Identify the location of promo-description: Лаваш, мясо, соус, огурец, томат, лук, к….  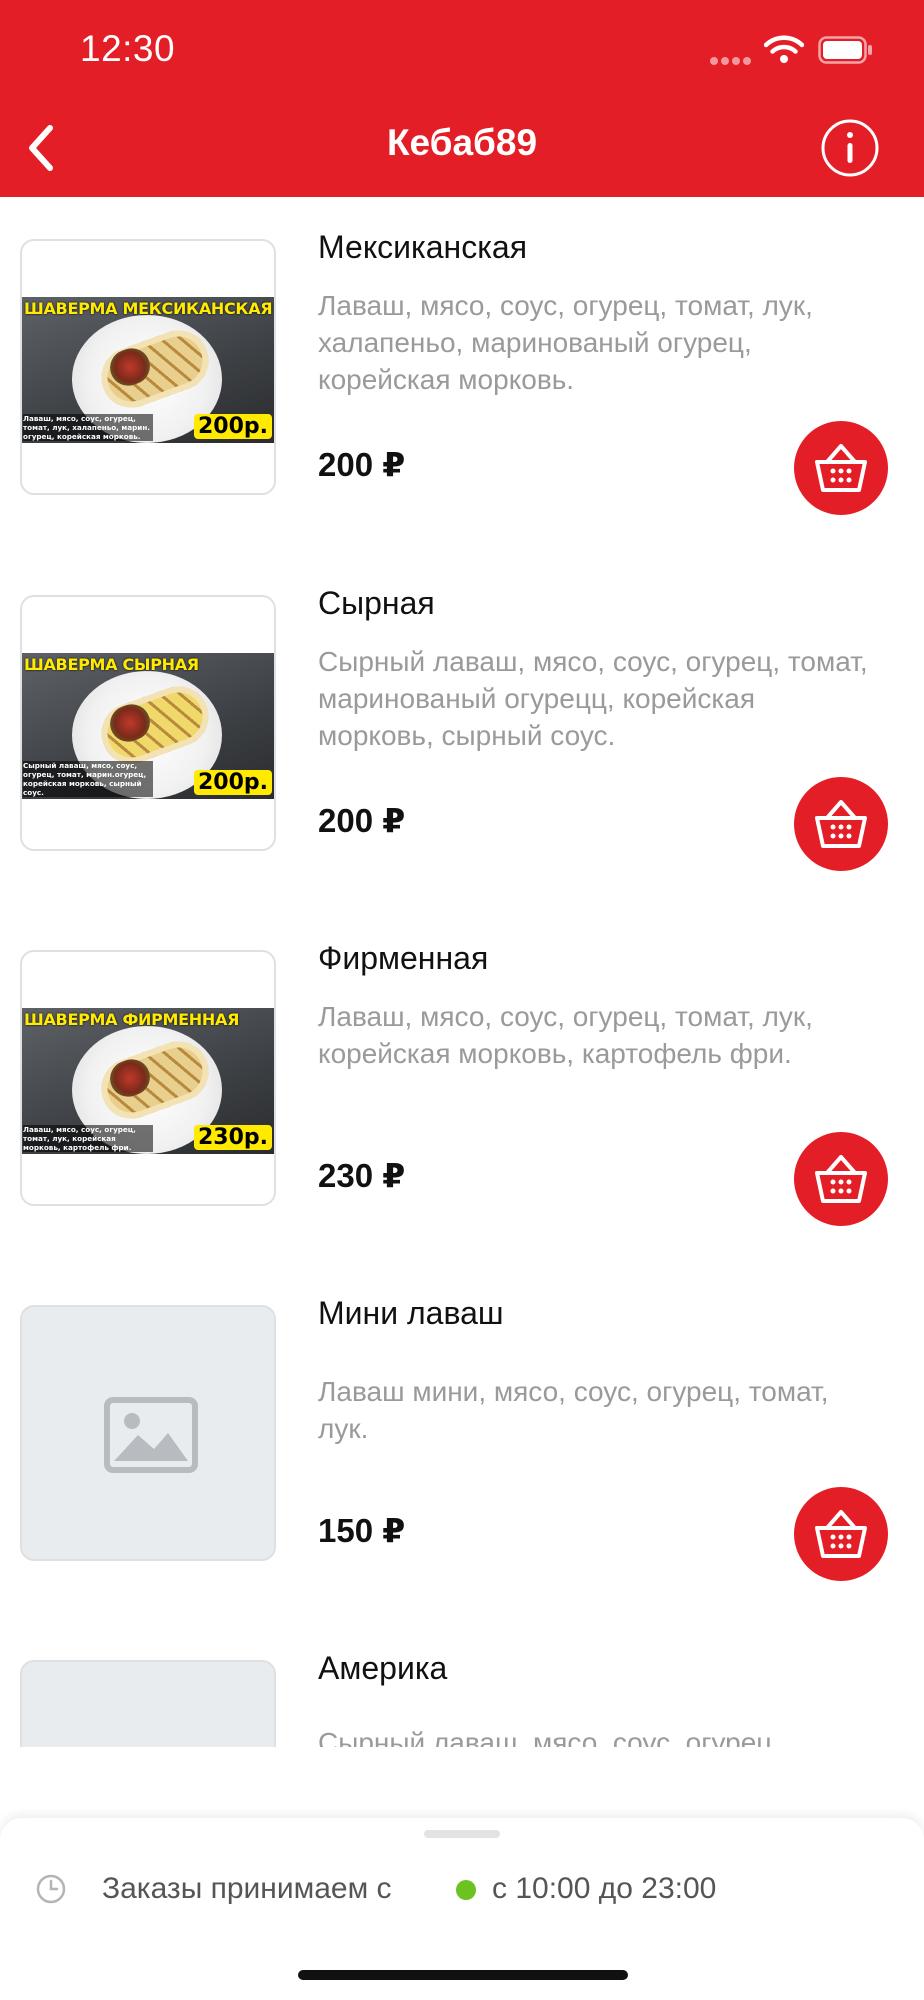
(88, 1138).